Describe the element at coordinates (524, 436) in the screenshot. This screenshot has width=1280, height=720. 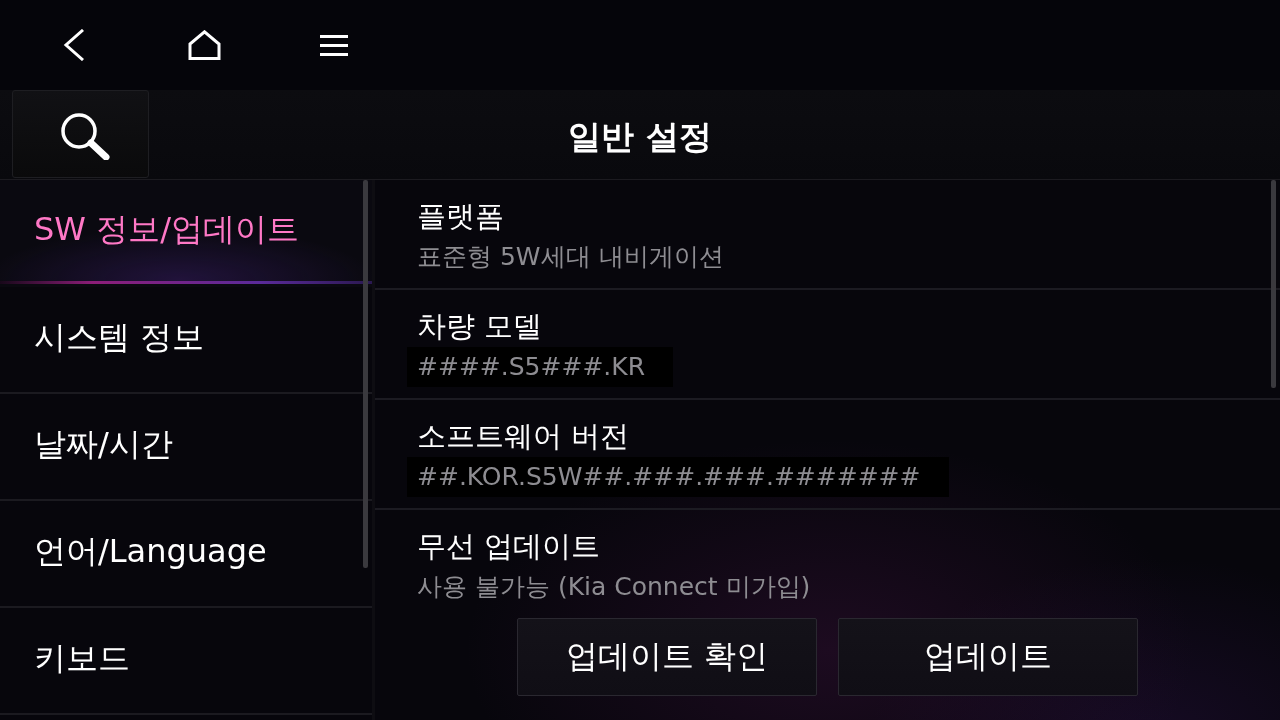
I see `setting-title: 소프트웨어 버전` at that location.